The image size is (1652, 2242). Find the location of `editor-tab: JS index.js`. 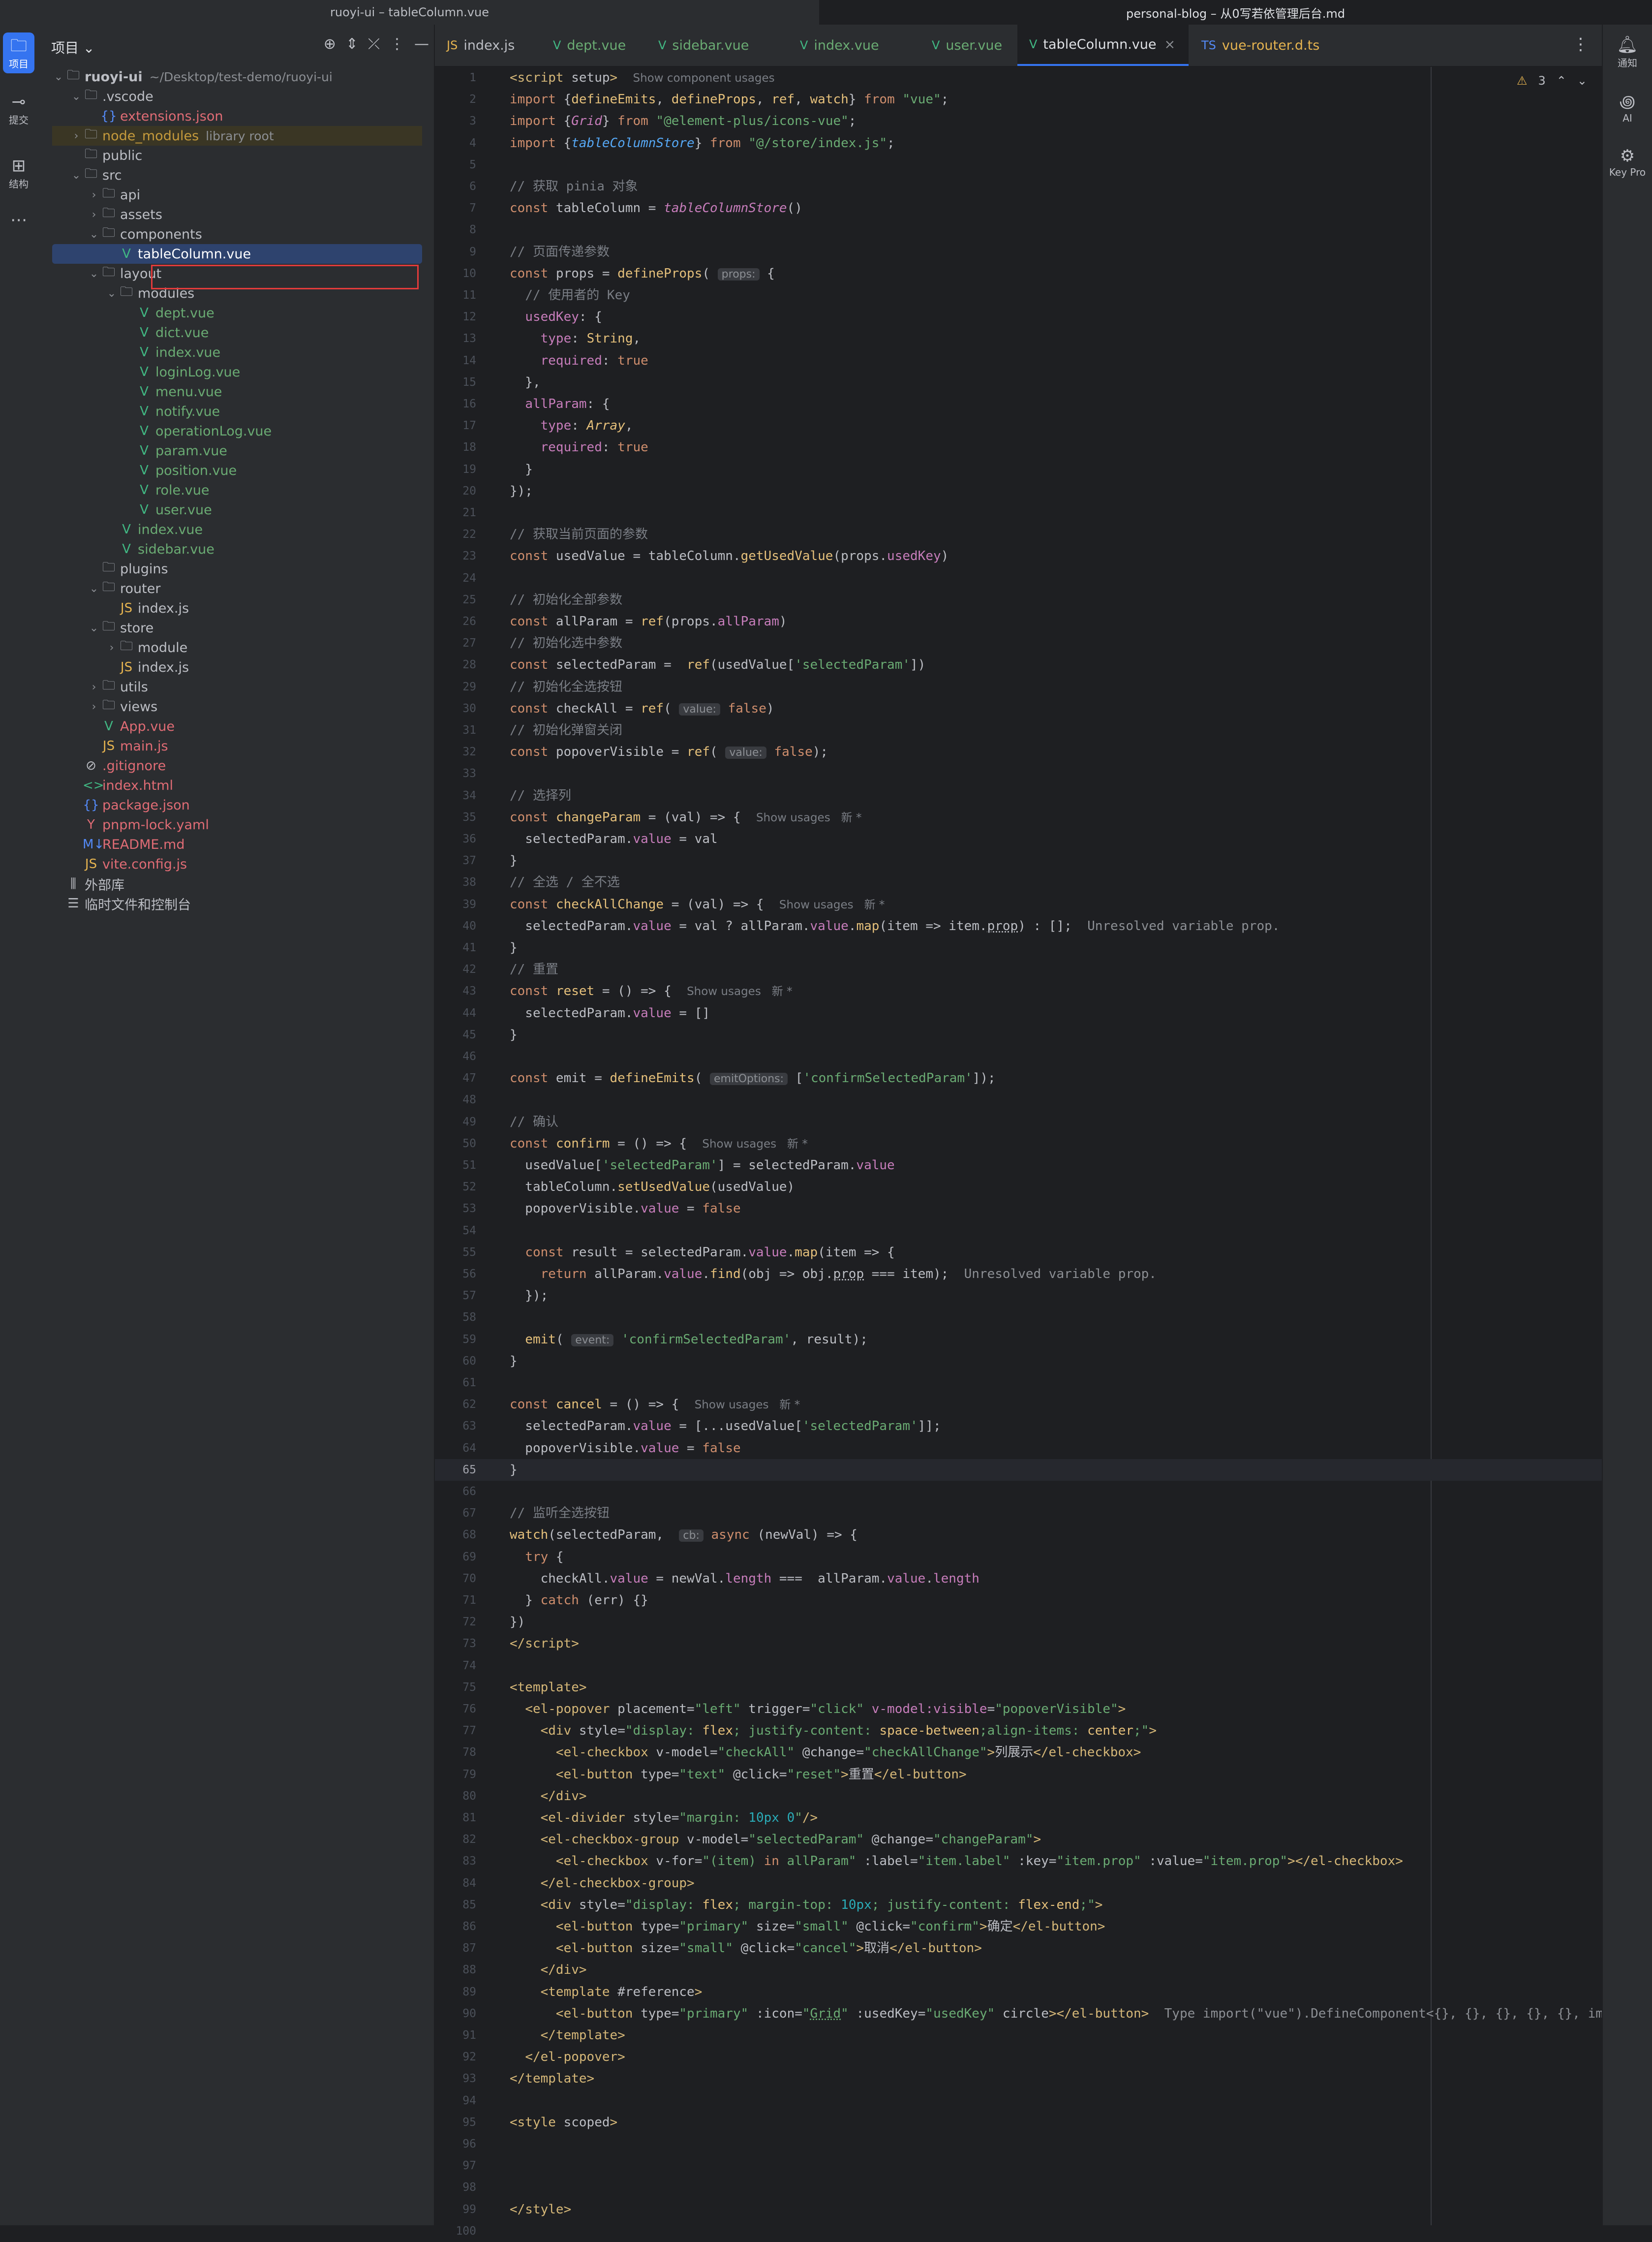

editor-tab: JS index.js is located at coordinates (487, 45).